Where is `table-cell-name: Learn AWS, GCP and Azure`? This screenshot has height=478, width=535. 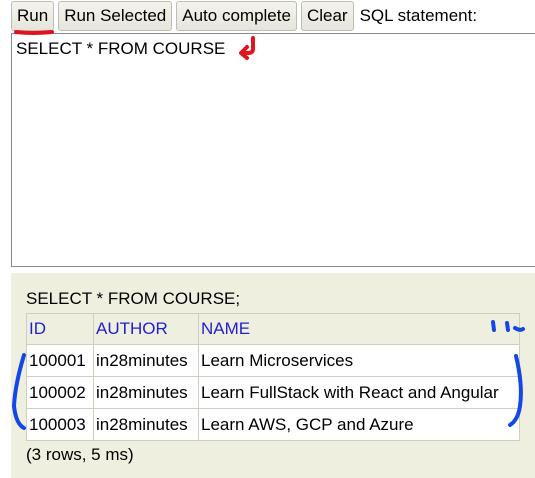
table-cell-name: Learn AWS, GCP and Azure is located at coordinates (359, 424).